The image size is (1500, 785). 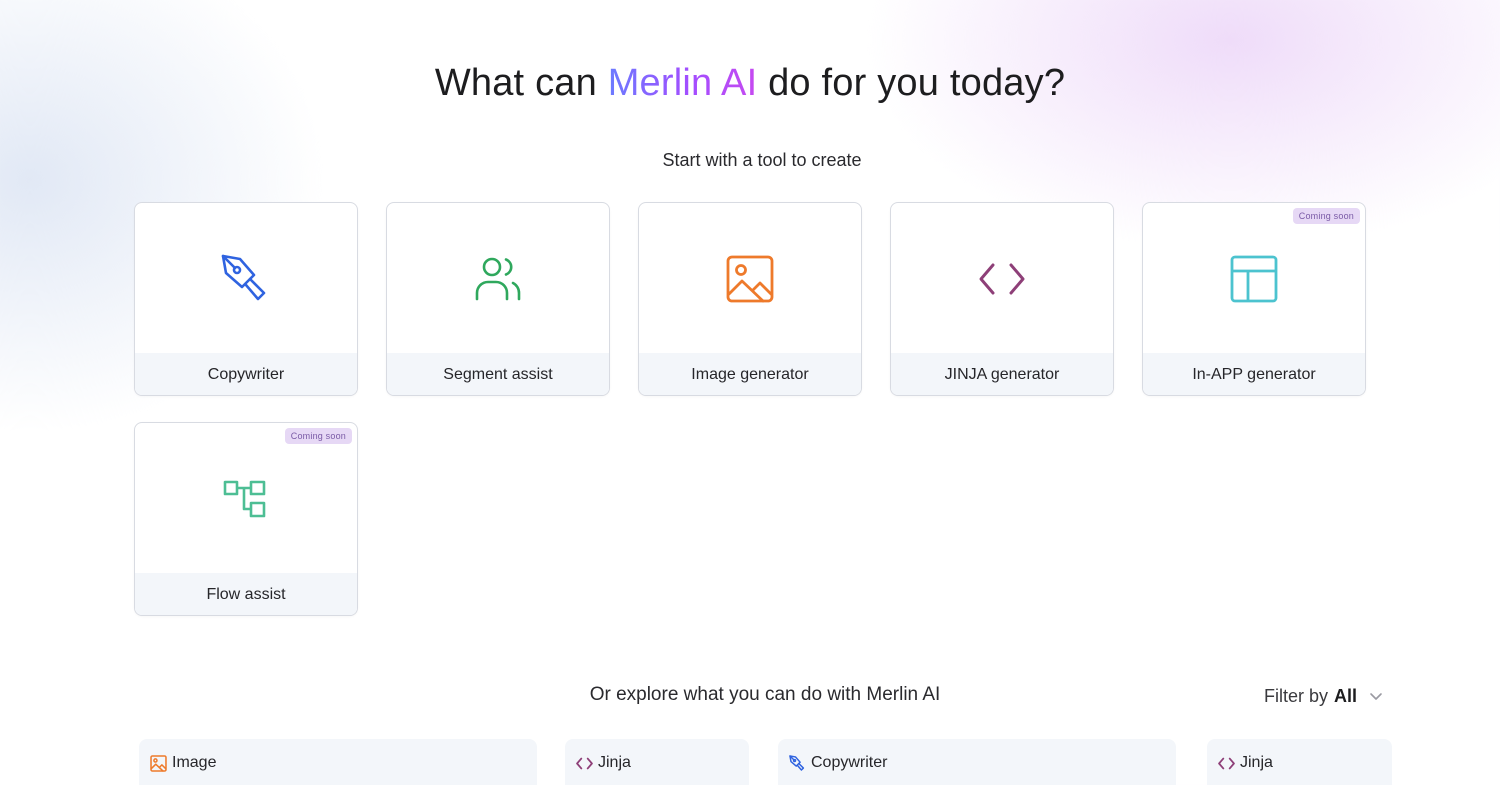 I want to click on page-subtitle: Start with a tool to create, so click(x=762, y=160).